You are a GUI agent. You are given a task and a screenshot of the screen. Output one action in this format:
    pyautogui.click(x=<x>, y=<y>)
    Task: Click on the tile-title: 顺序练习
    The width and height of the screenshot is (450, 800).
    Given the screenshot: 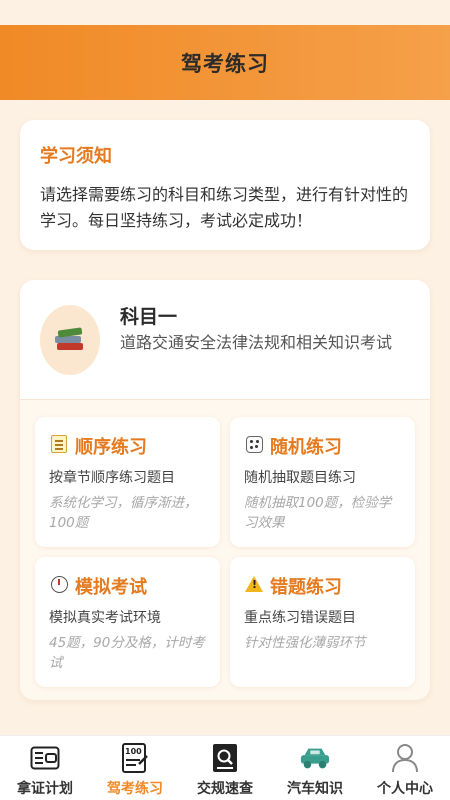 What is the action you would take?
    pyautogui.click(x=111, y=447)
    